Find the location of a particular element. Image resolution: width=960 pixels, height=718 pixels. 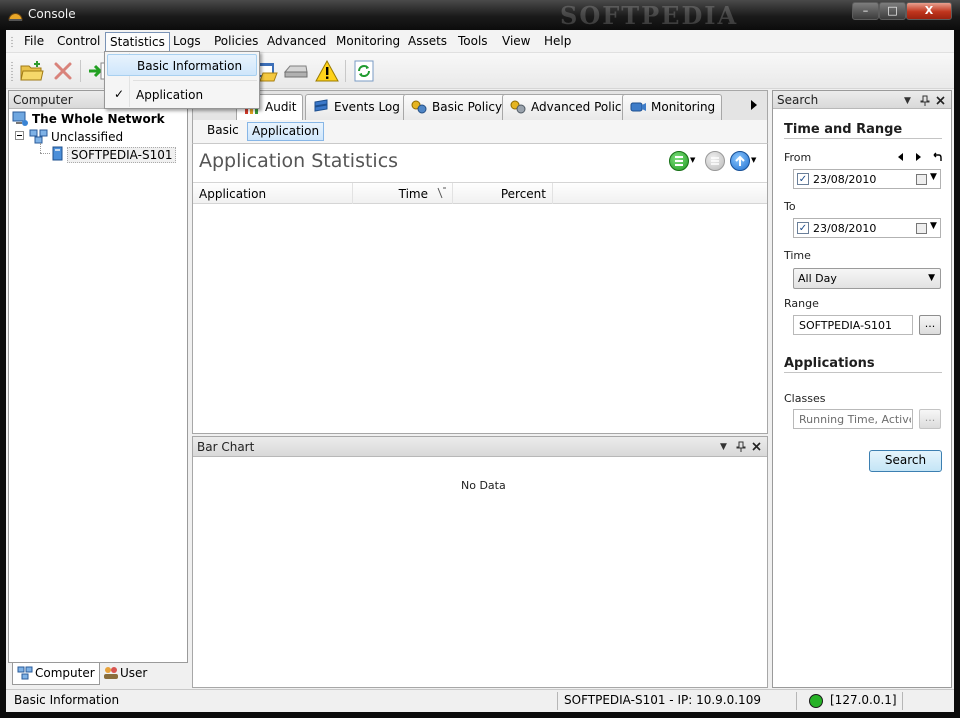

column-percent: Percent is located at coordinates (503, 193).